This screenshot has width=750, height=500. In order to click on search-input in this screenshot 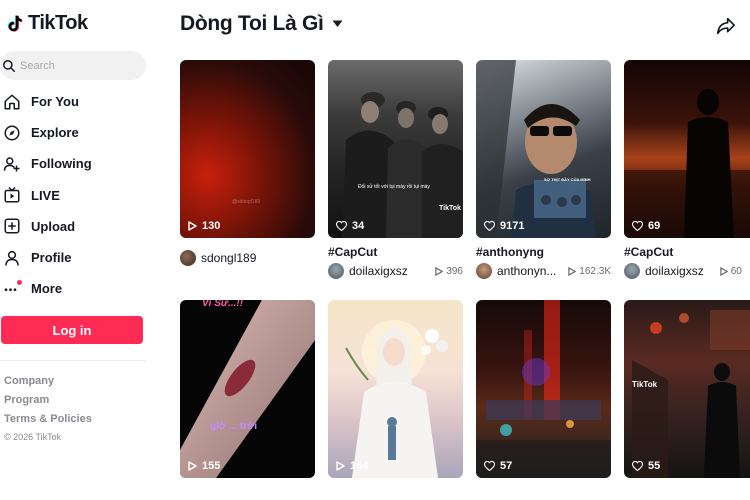, I will do `click(75, 65)`.